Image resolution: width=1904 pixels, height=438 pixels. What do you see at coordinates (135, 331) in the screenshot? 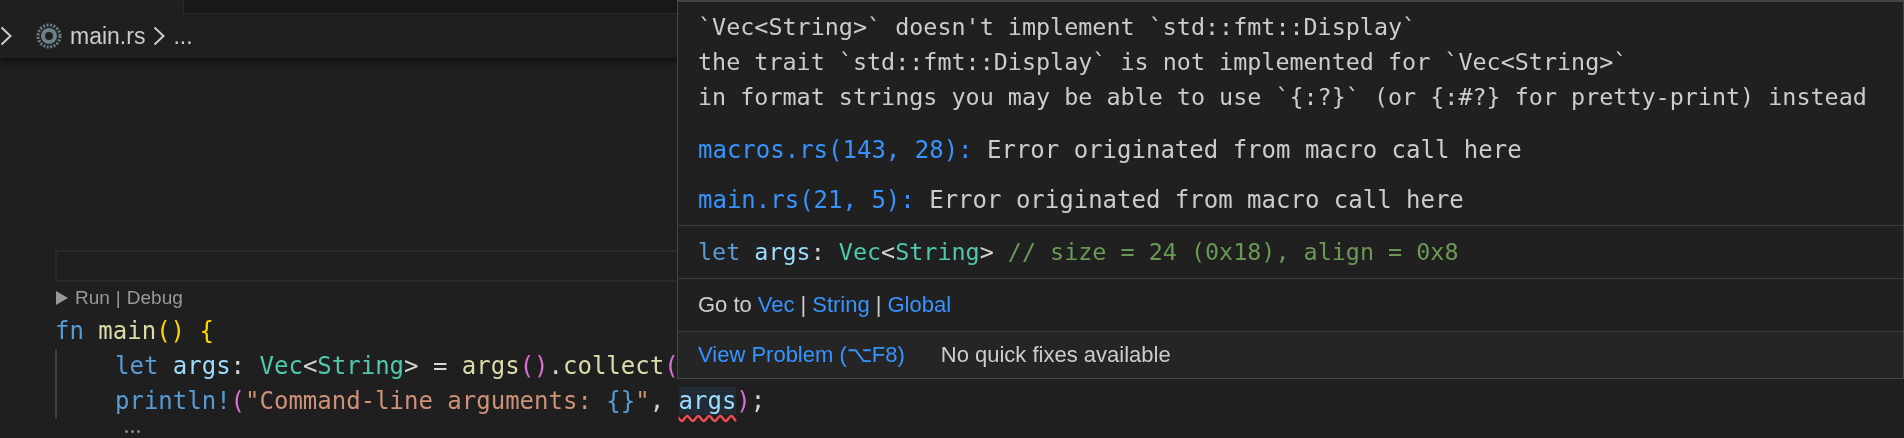
I see `code-line: fn main() {` at bounding box center [135, 331].